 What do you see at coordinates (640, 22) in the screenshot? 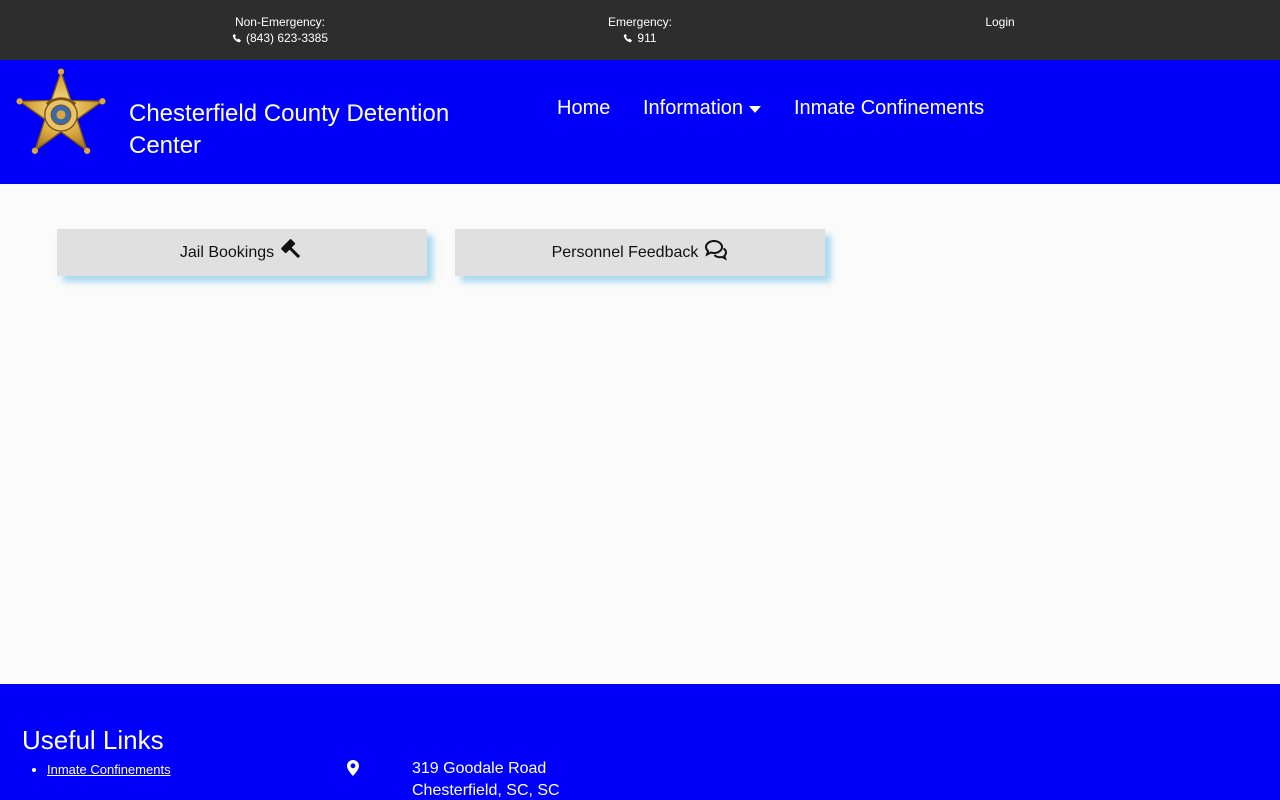
I see `emergency-label: Emergency:` at bounding box center [640, 22].